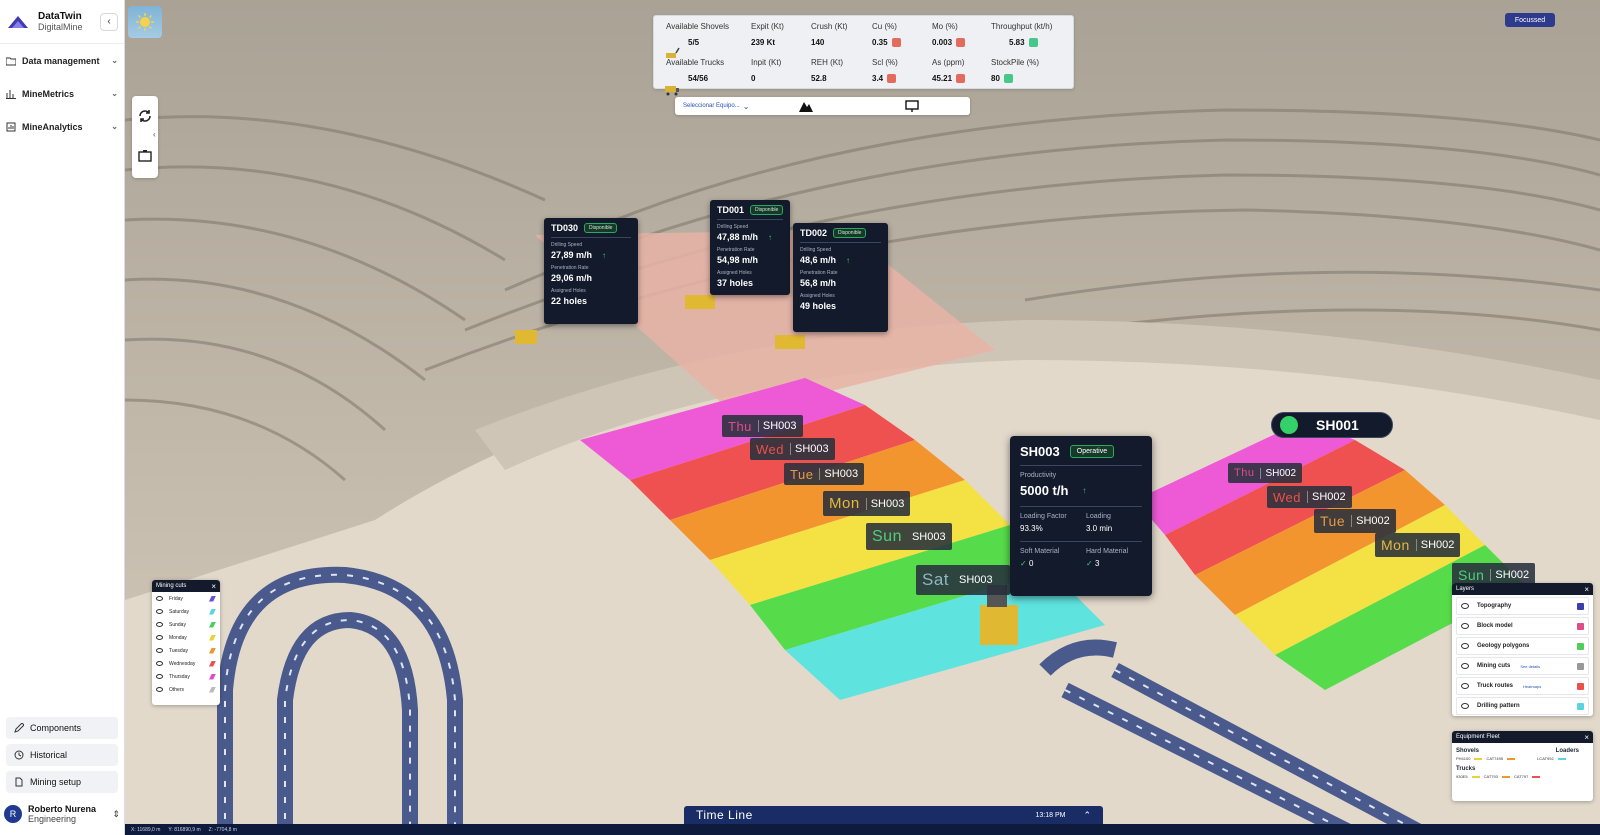  Describe the element at coordinates (1522, 686) in the screenshot. I see `layer-row: Truck routes Heatmaps` at that location.